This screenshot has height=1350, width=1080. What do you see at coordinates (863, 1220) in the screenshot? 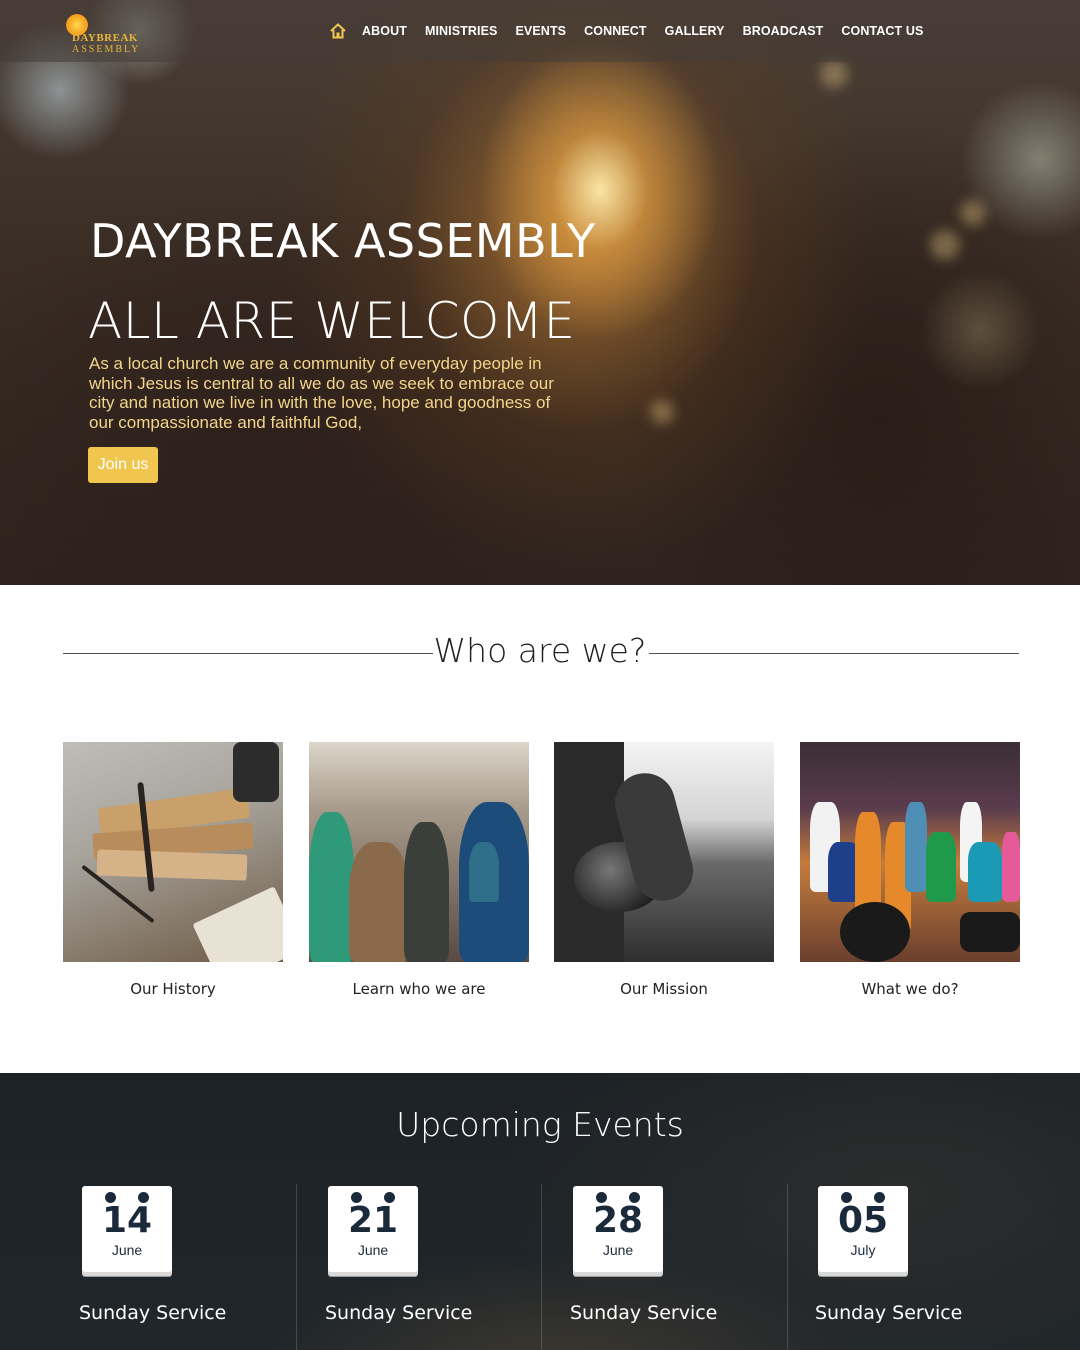
I see `event-day: 05` at bounding box center [863, 1220].